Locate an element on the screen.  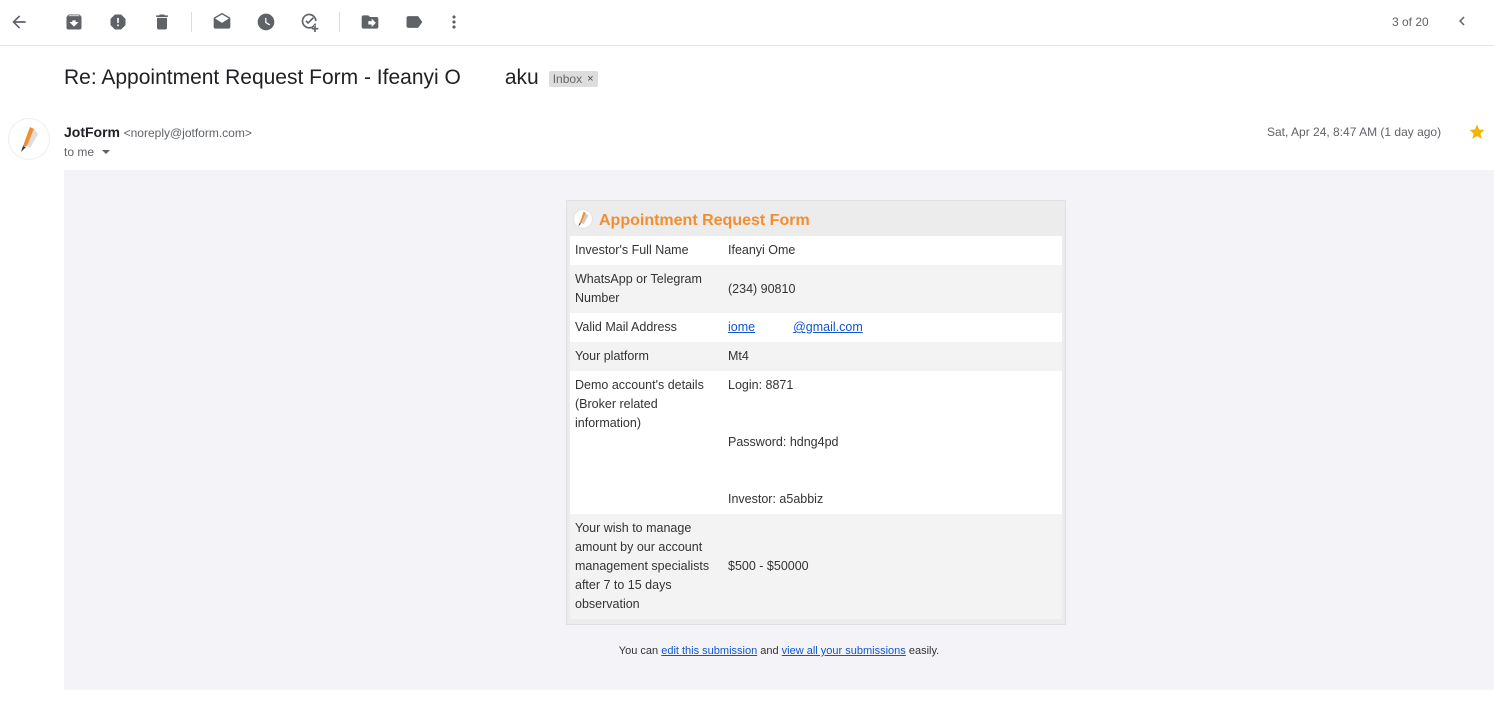
recipient-text: to me is located at coordinates (79, 152).